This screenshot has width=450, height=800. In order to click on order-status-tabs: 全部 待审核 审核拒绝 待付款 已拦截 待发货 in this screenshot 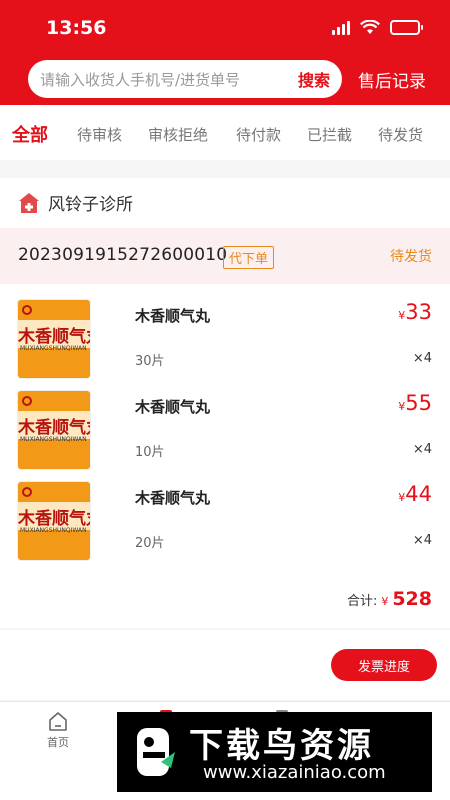, I will do `click(225, 132)`.